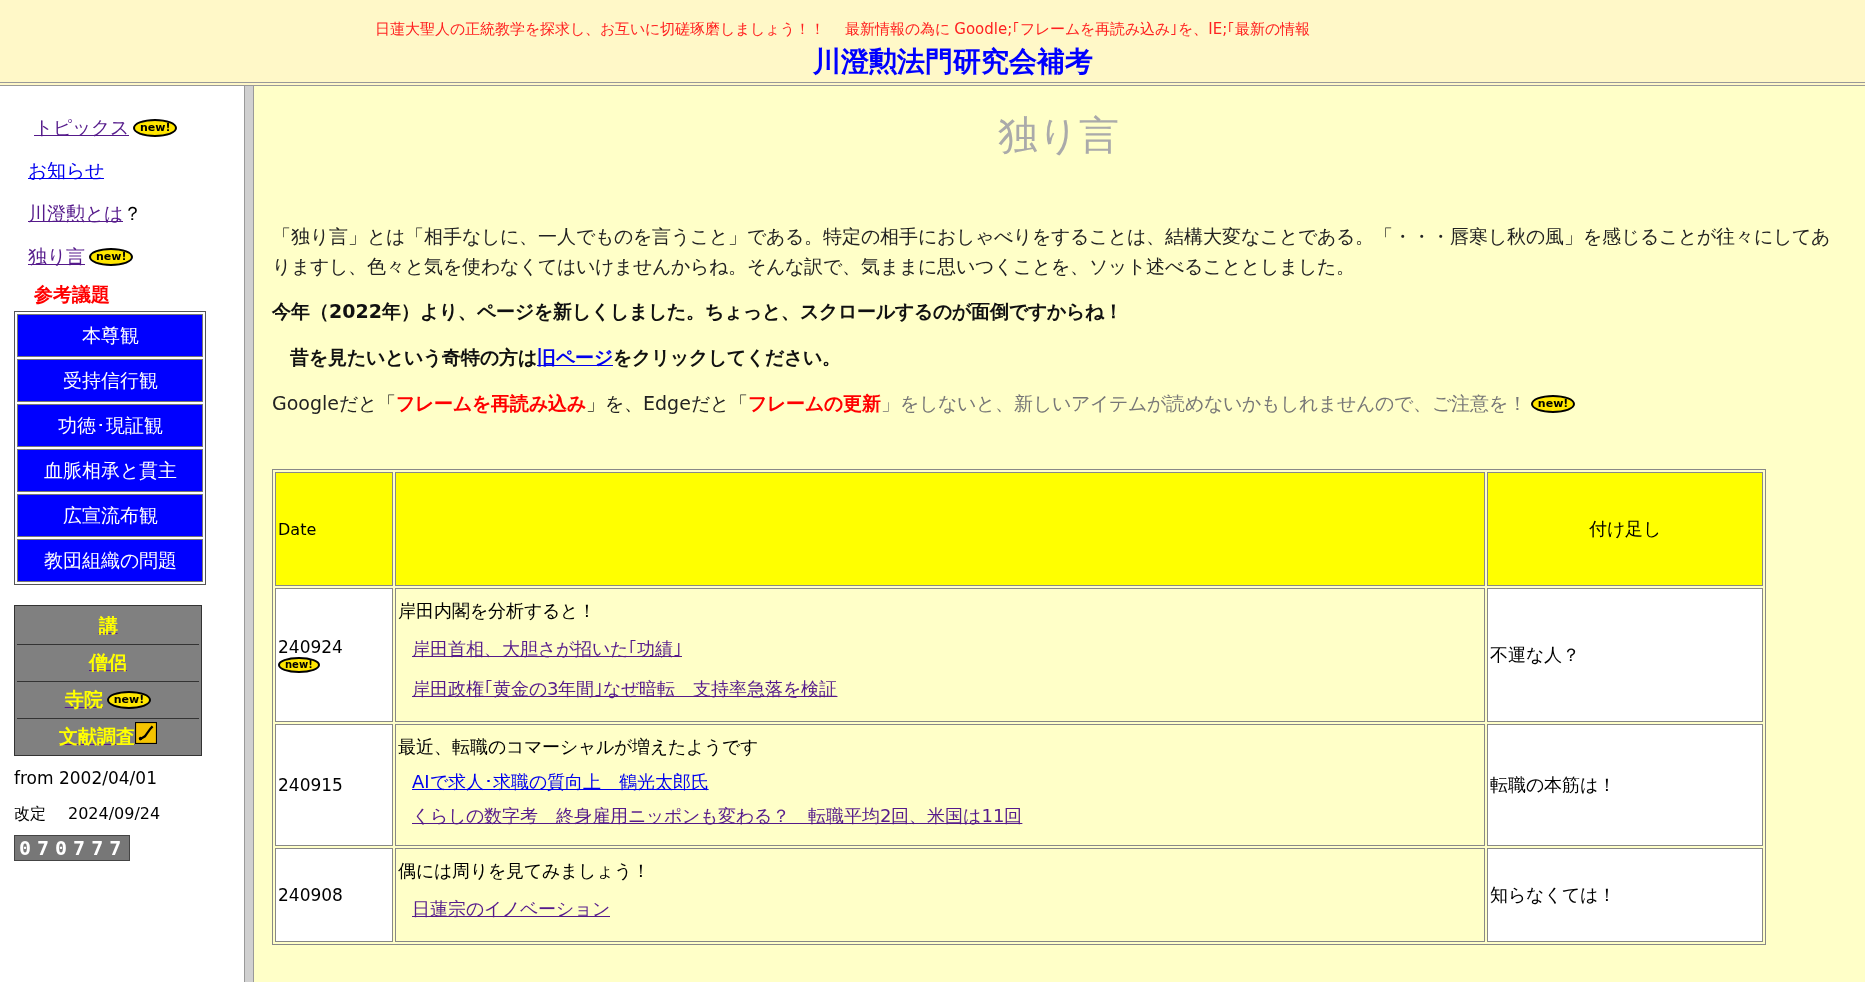  What do you see at coordinates (578, 747) in the screenshot?
I see `row-title: 最近、転職のコマーシャルが増えたようです` at bounding box center [578, 747].